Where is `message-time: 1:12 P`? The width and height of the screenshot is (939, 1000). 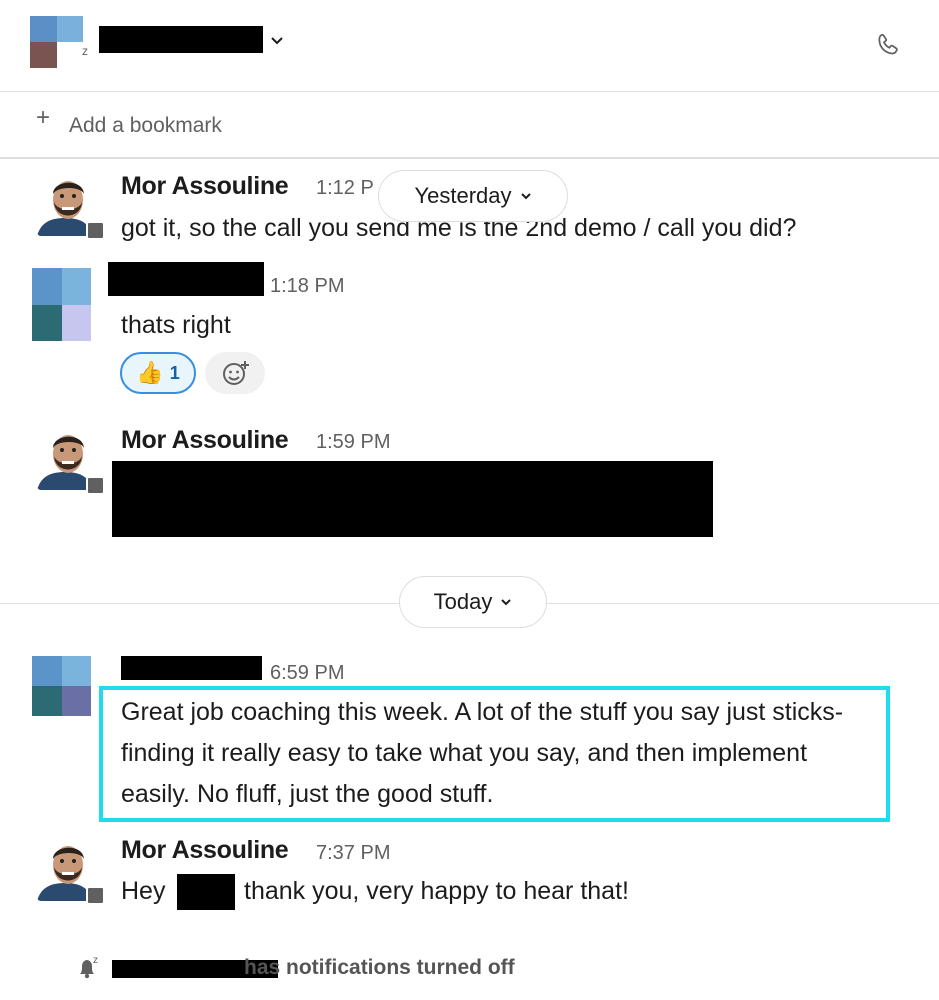
message-time: 1:12 P is located at coordinates (345, 188).